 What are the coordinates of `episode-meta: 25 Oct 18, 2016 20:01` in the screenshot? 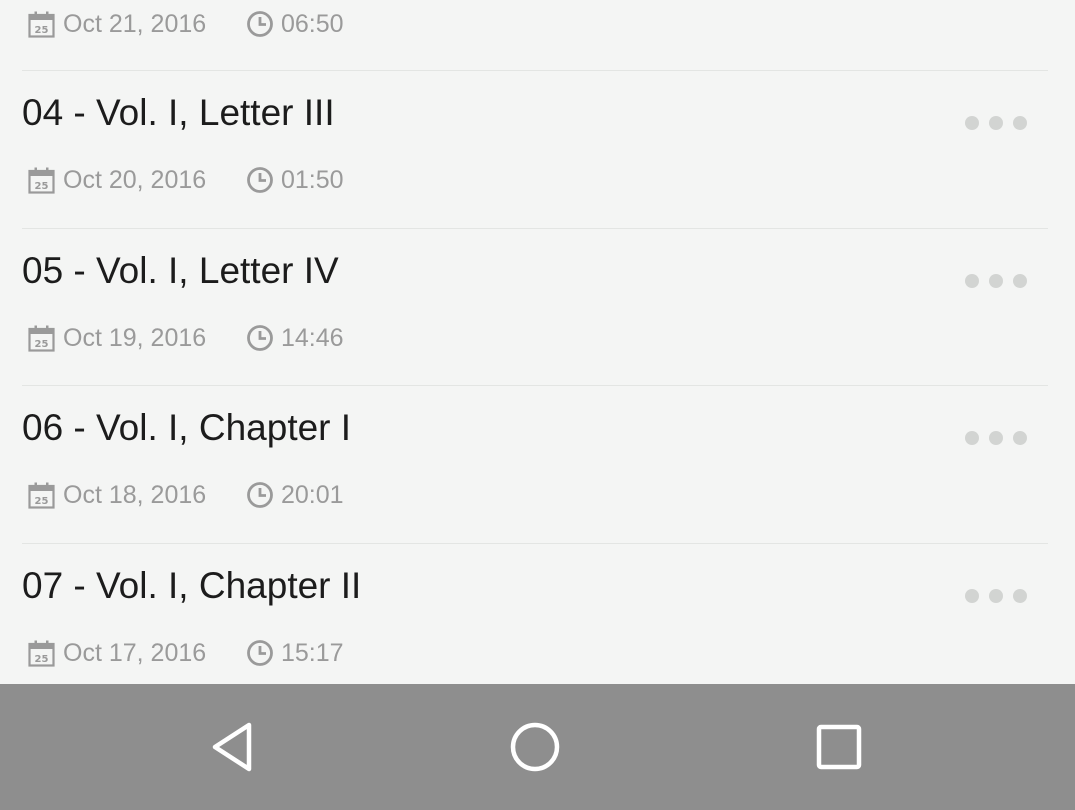 It's located at (186, 495).